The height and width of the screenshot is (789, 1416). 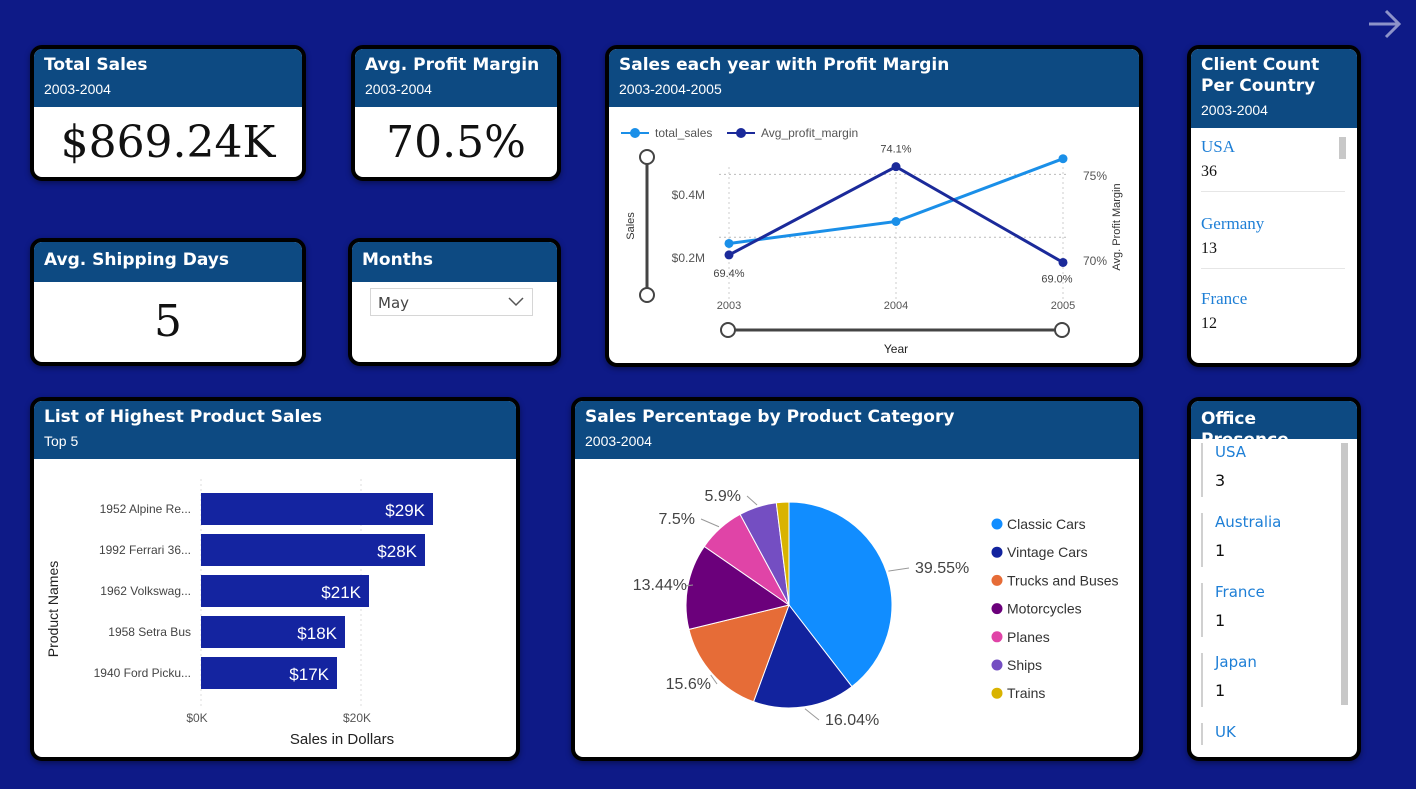 I want to click on card-title: Avg. Shipping Days, so click(x=136, y=260).